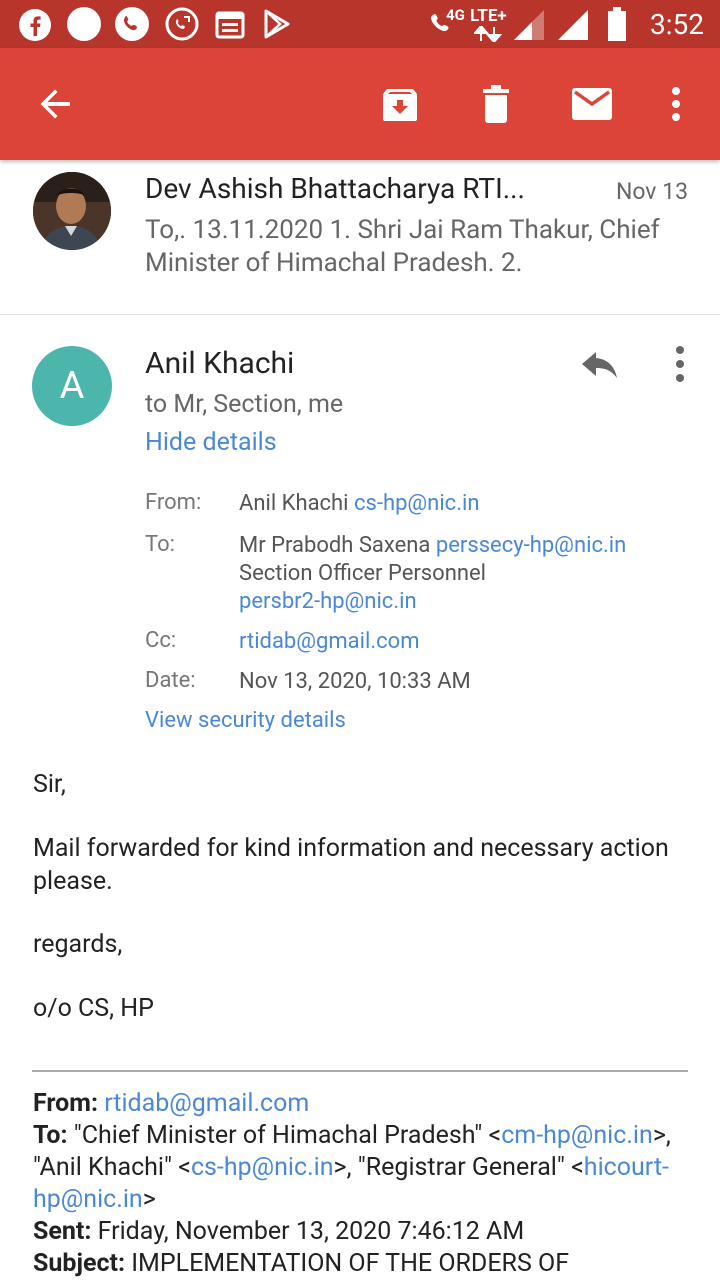 The width and height of the screenshot is (720, 1280). Describe the element at coordinates (355, 681) in the screenshot. I see `date-value: Nov 13, 2020, 10:33 AM` at that location.